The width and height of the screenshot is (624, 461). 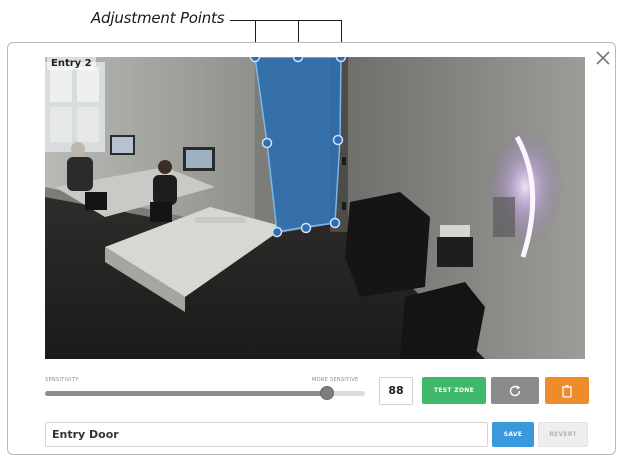 What do you see at coordinates (62, 380) in the screenshot?
I see `sensitivity-label: SENSITIVITY` at bounding box center [62, 380].